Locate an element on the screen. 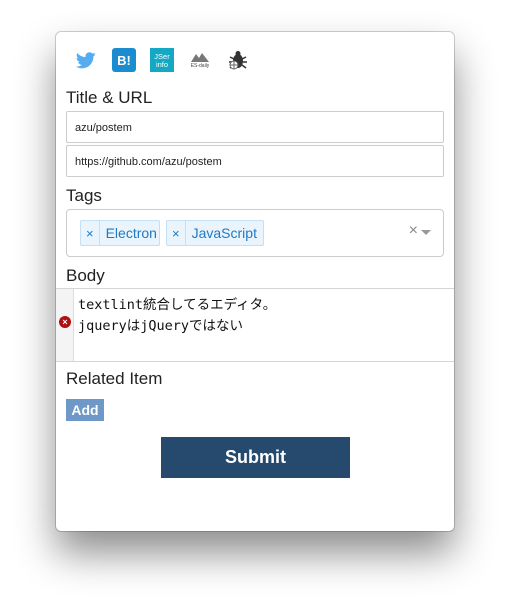 This screenshot has height=612, width=510. clear-tags-icon: × is located at coordinates (413, 231).